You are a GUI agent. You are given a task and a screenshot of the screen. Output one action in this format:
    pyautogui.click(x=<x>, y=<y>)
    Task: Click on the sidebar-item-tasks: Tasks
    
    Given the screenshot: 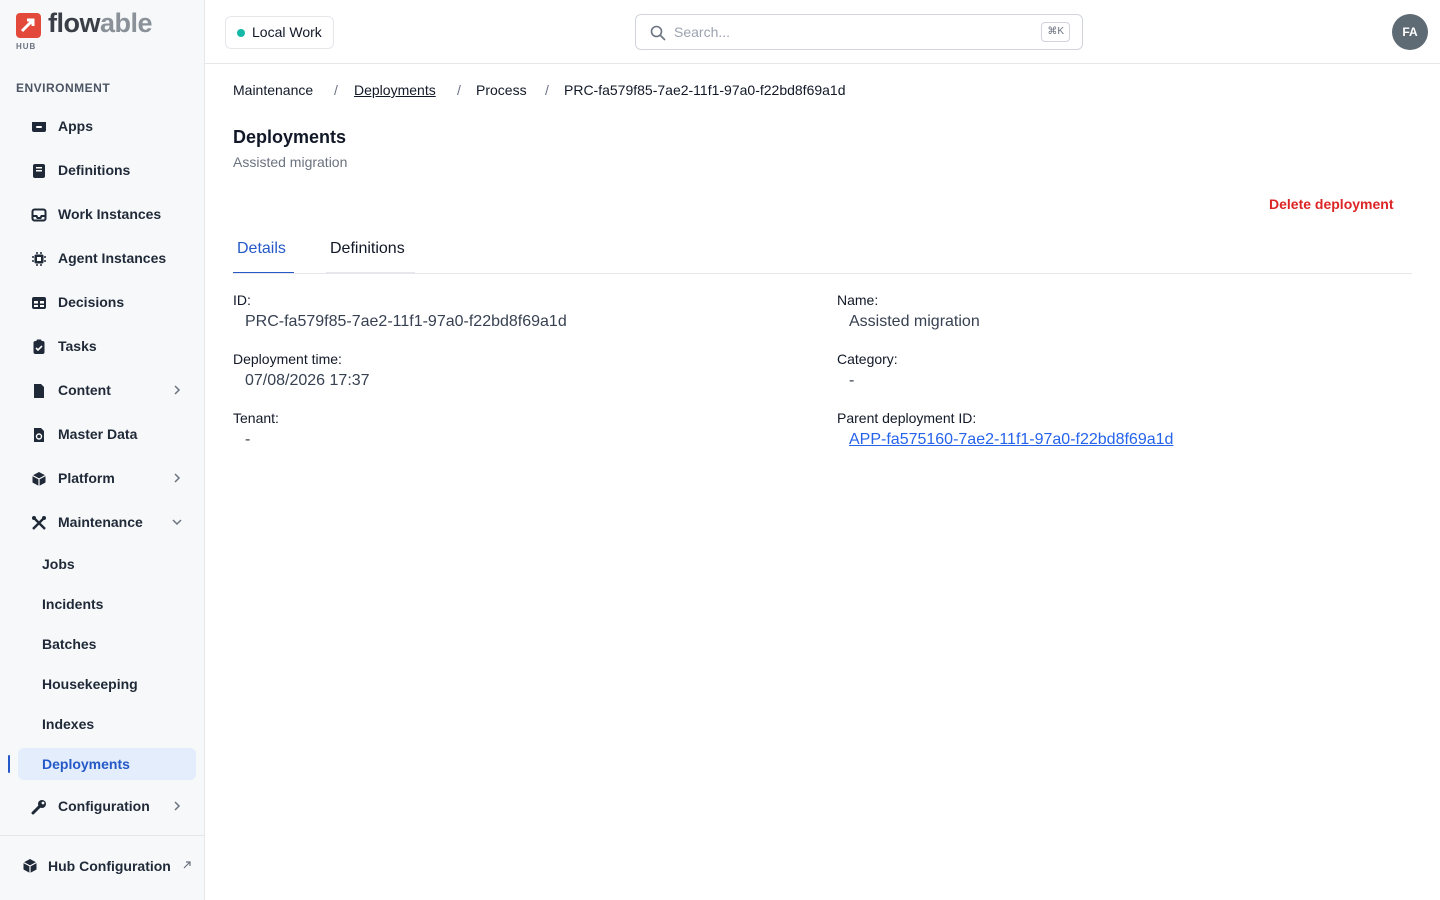 What is the action you would take?
    pyautogui.click(x=107, y=346)
    